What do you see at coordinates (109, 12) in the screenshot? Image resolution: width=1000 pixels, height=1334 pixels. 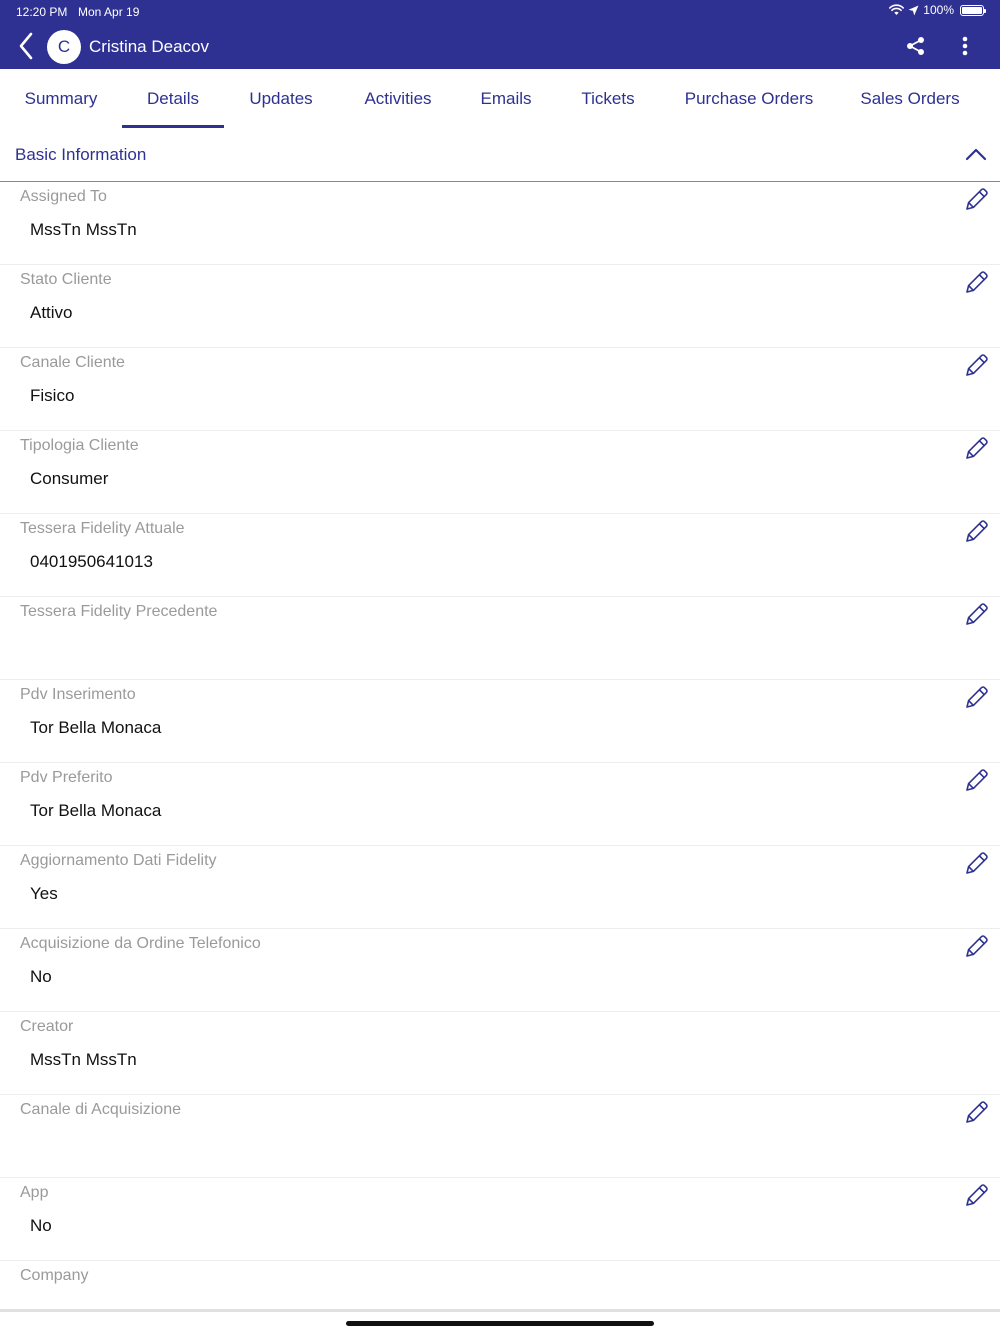 I see `status-date: Mon Apr 19` at bounding box center [109, 12].